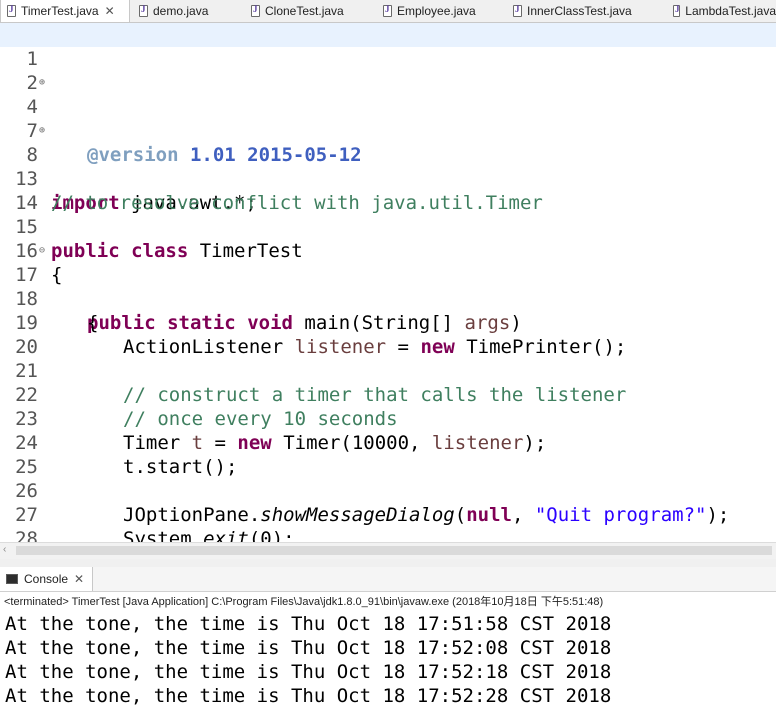 The height and width of the screenshot is (718, 776). What do you see at coordinates (388, 563) in the screenshot?
I see `panel-separator` at bounding box center [388, 563].